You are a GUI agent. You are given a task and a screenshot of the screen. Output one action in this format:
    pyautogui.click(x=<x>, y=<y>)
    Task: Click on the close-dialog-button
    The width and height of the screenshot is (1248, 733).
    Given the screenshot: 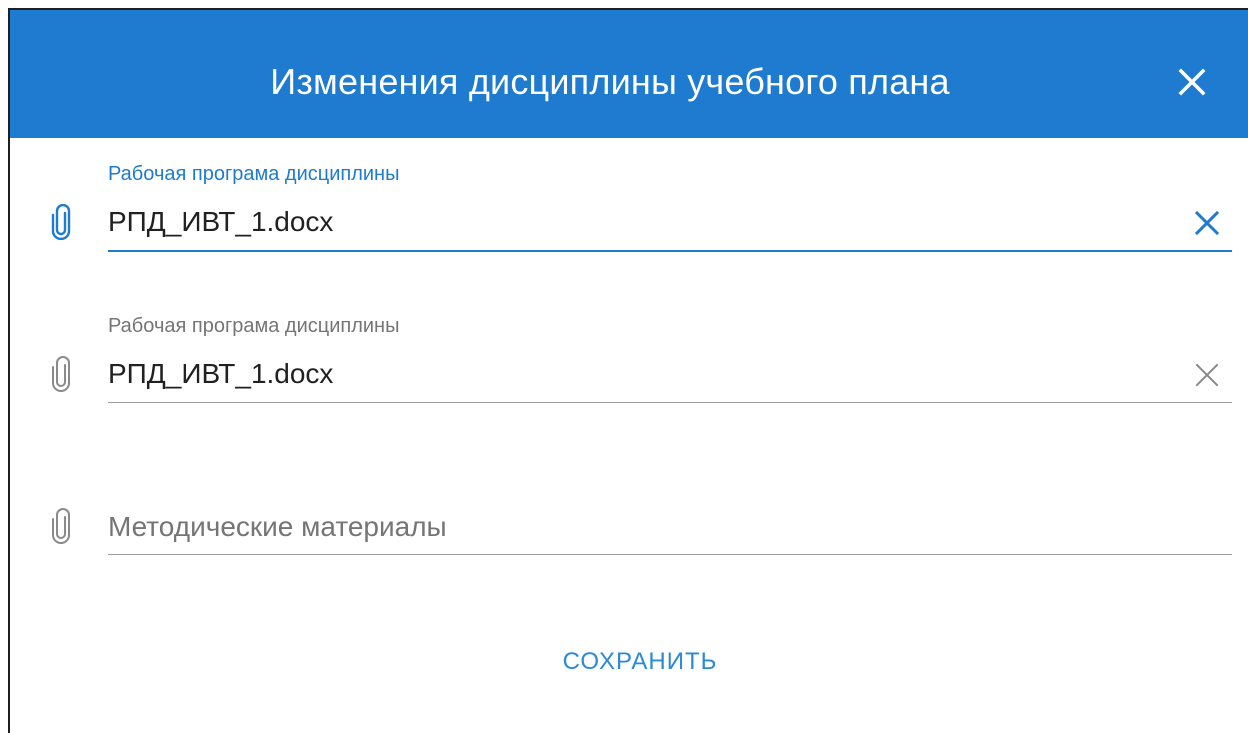 What is the action you would take?
    pyautogui.click(x=1192, y=82)
    